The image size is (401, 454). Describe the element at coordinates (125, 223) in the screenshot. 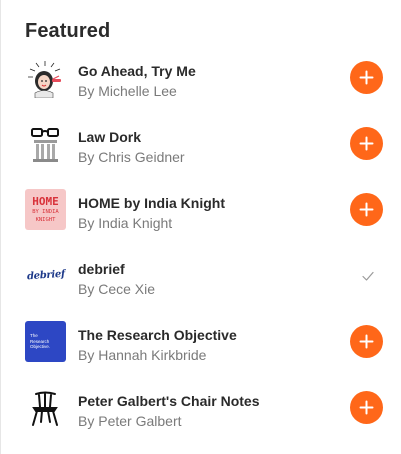

I see `publication-author: By India Knight` at that location.